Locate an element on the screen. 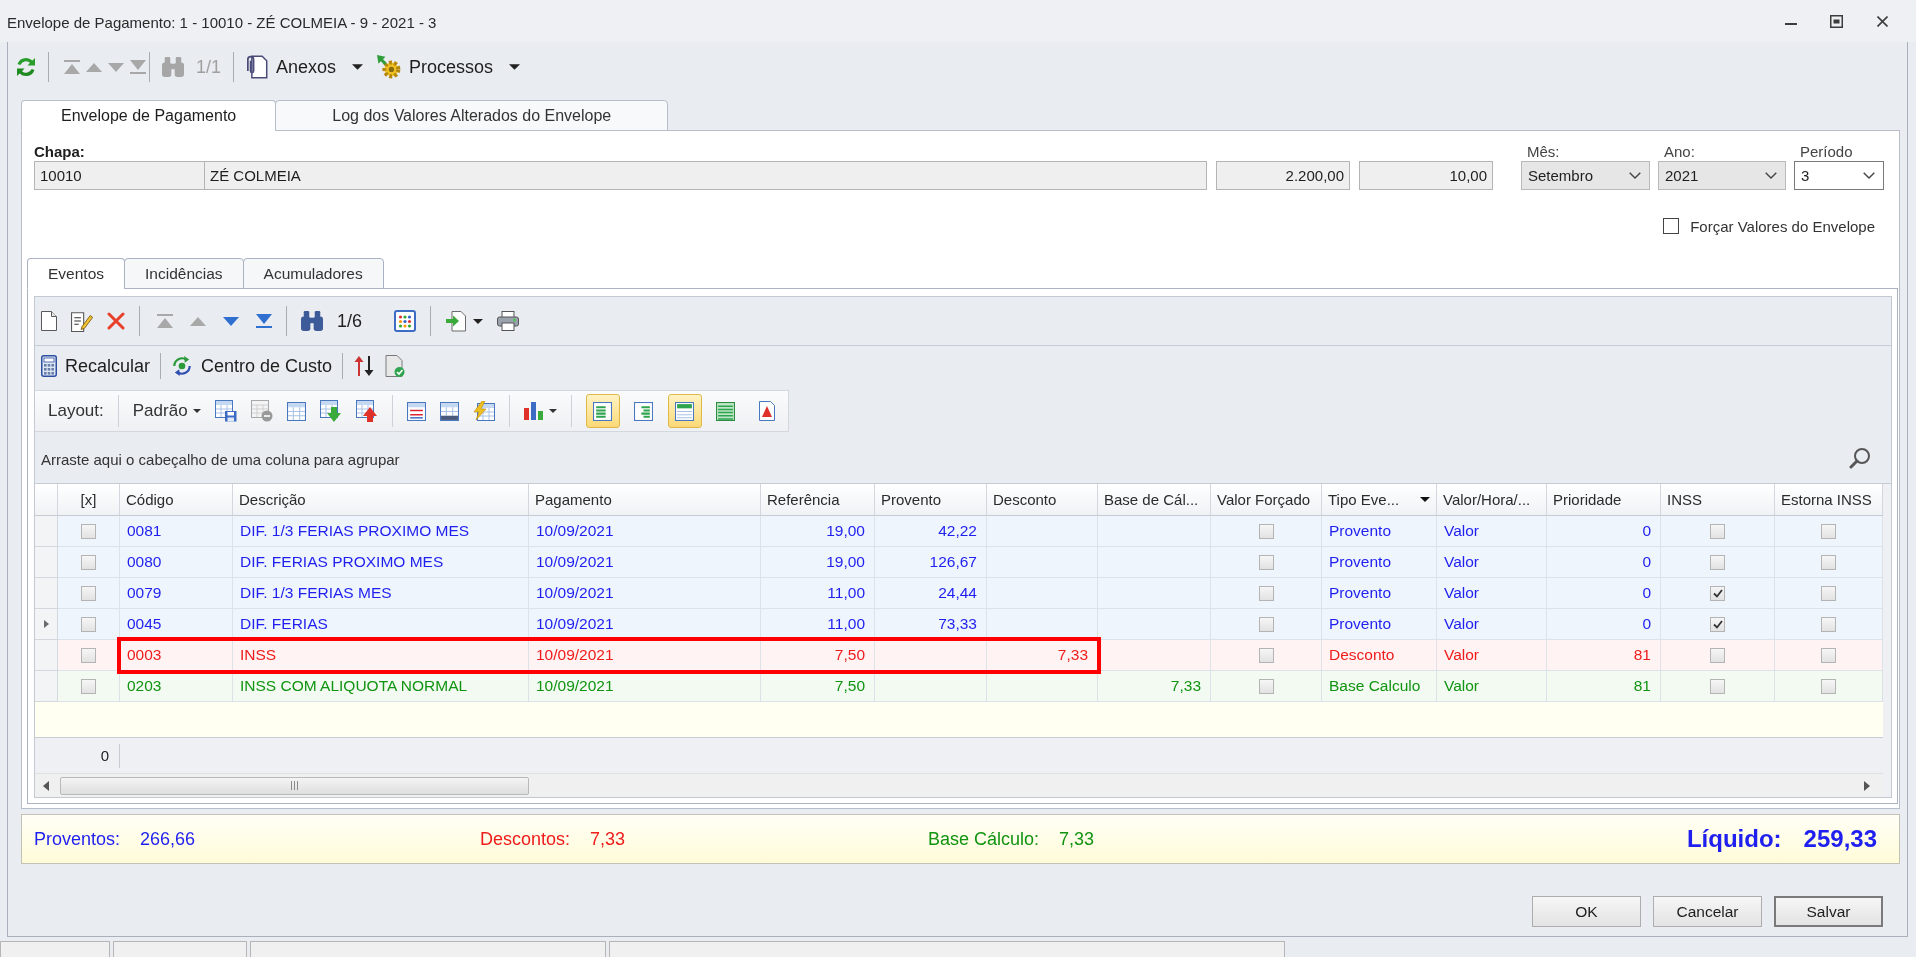 This screenshot has height=957, width=1916. column-header: [x] is located at coordinates (89, 500).